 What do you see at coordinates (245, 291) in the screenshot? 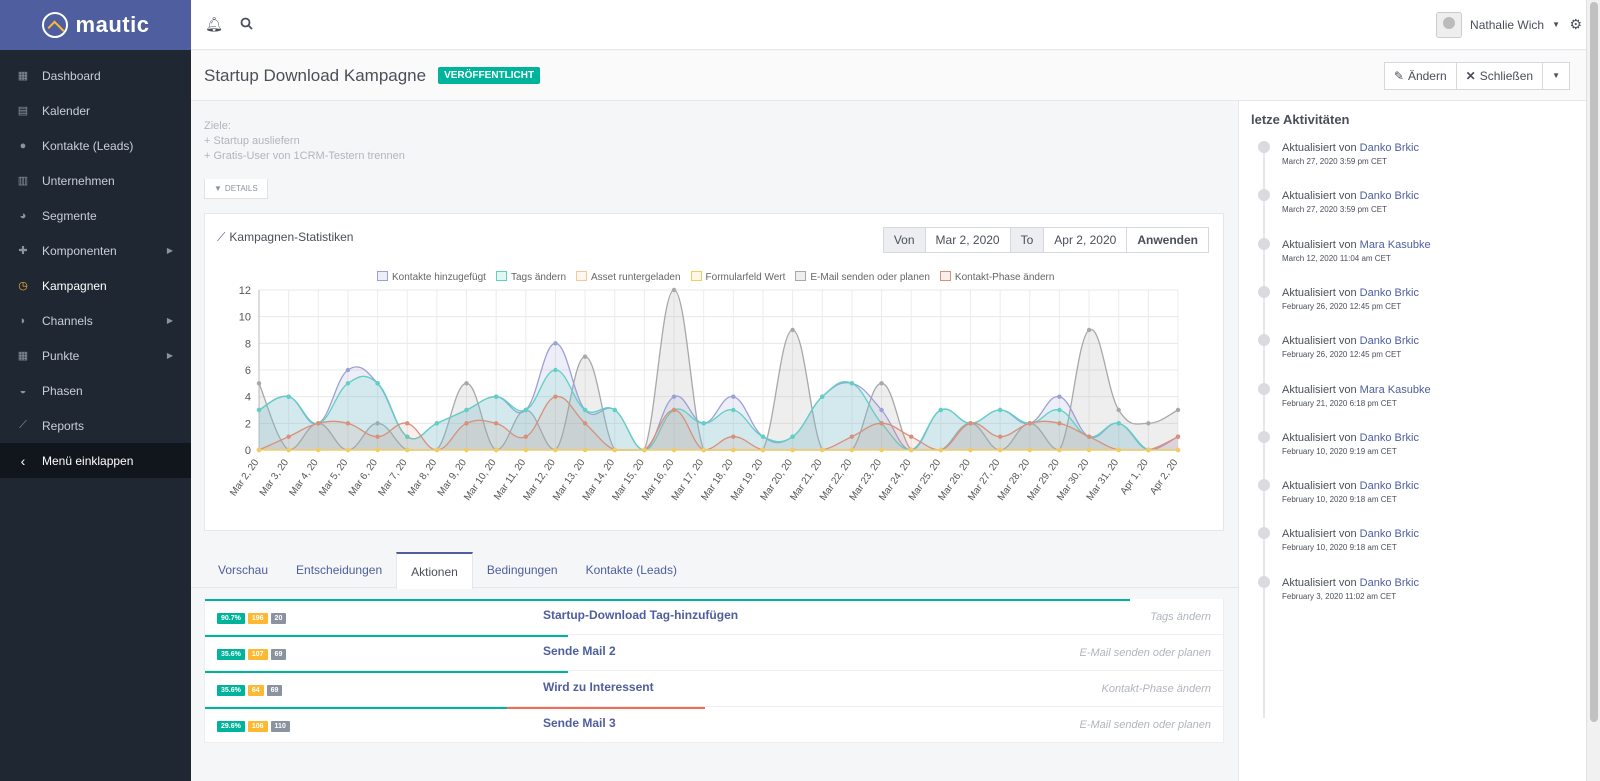
I see `y-tick-label: 12` at bounding box center [245, 291].